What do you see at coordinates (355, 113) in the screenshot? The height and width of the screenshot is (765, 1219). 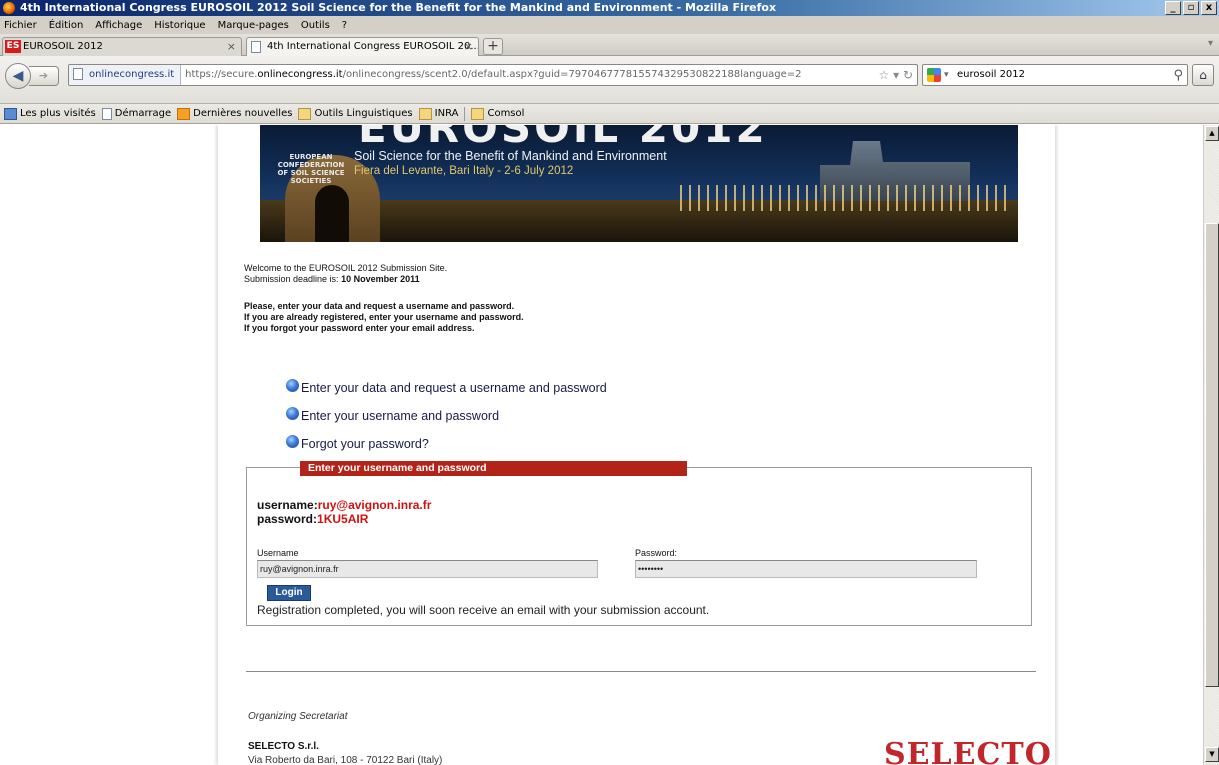 I see `bookmark-outils-linguistiques: Outils Linguistiques` at bounding box center [355, 113].